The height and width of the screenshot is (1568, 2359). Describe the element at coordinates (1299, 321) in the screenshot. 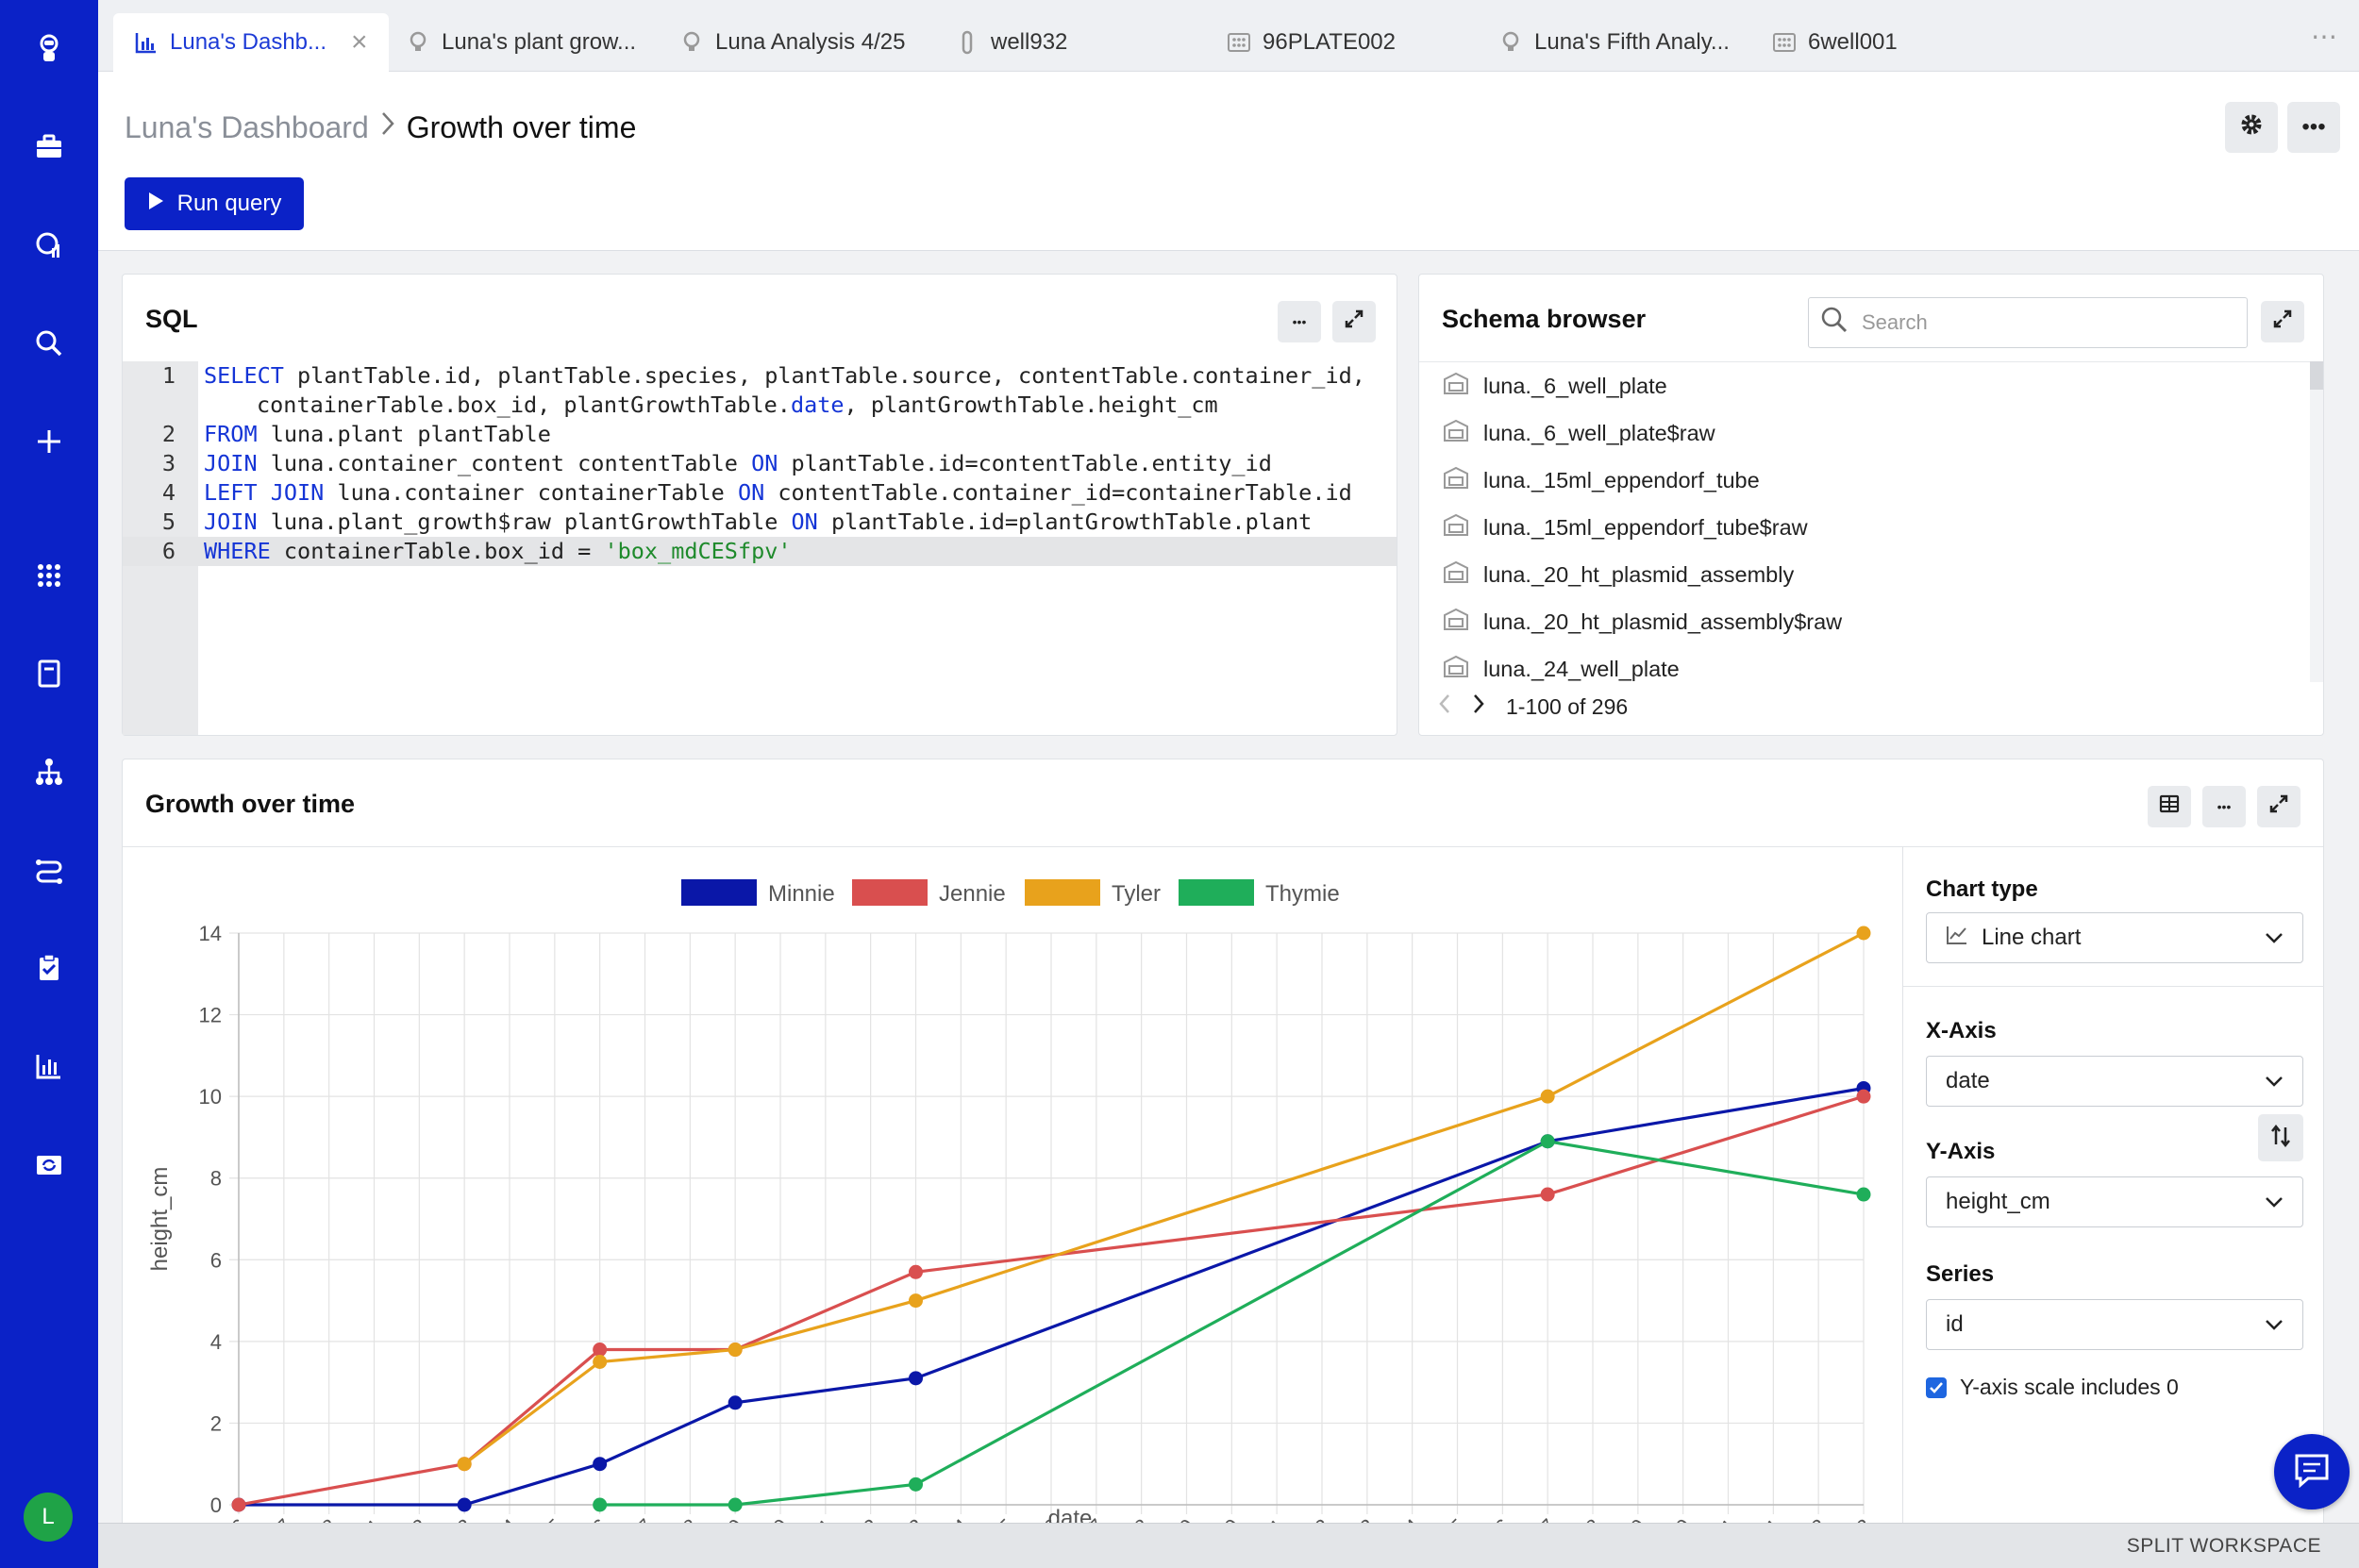

I see `sql-more-button: •••` at that location.